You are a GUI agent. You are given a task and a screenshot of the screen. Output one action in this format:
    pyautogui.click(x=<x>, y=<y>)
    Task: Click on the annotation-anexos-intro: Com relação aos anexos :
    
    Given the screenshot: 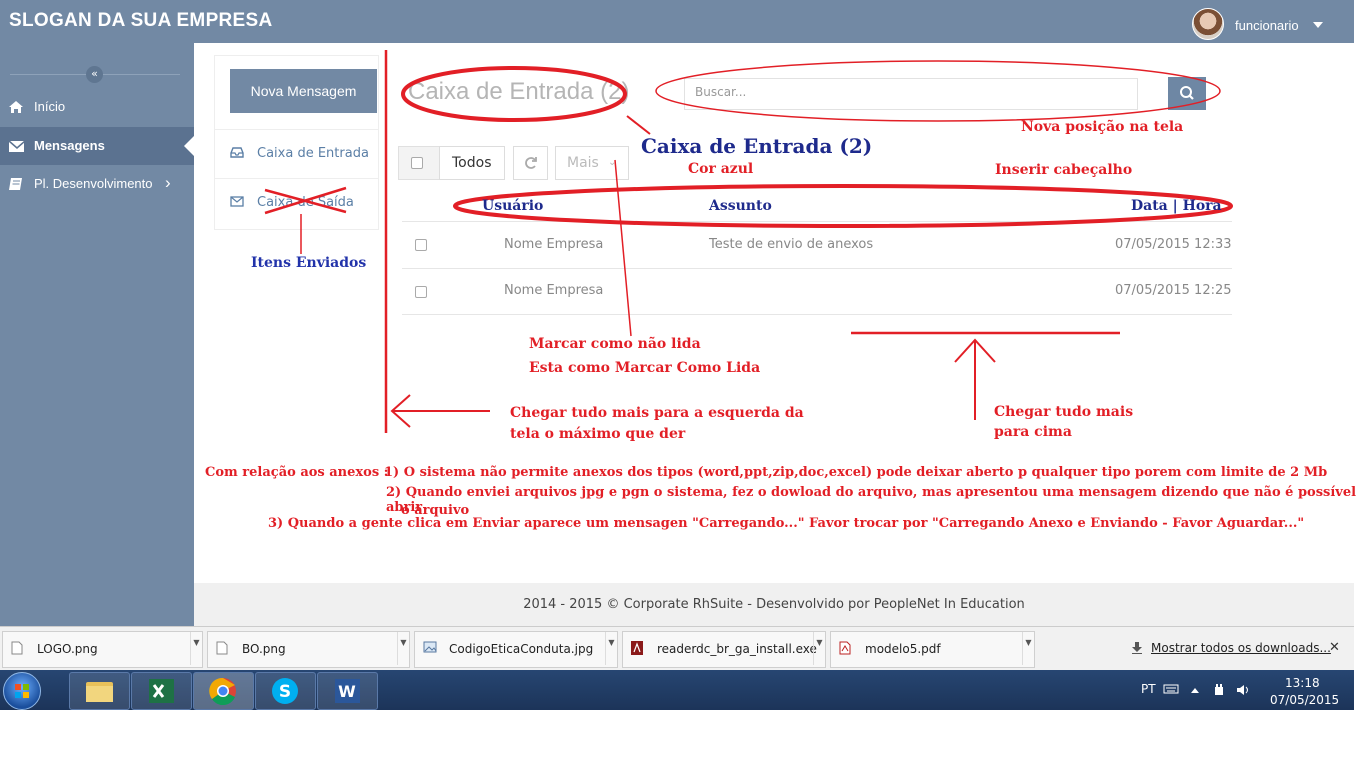 What is the action you would take?
    pyautogui.click(x=297, y=472)
    